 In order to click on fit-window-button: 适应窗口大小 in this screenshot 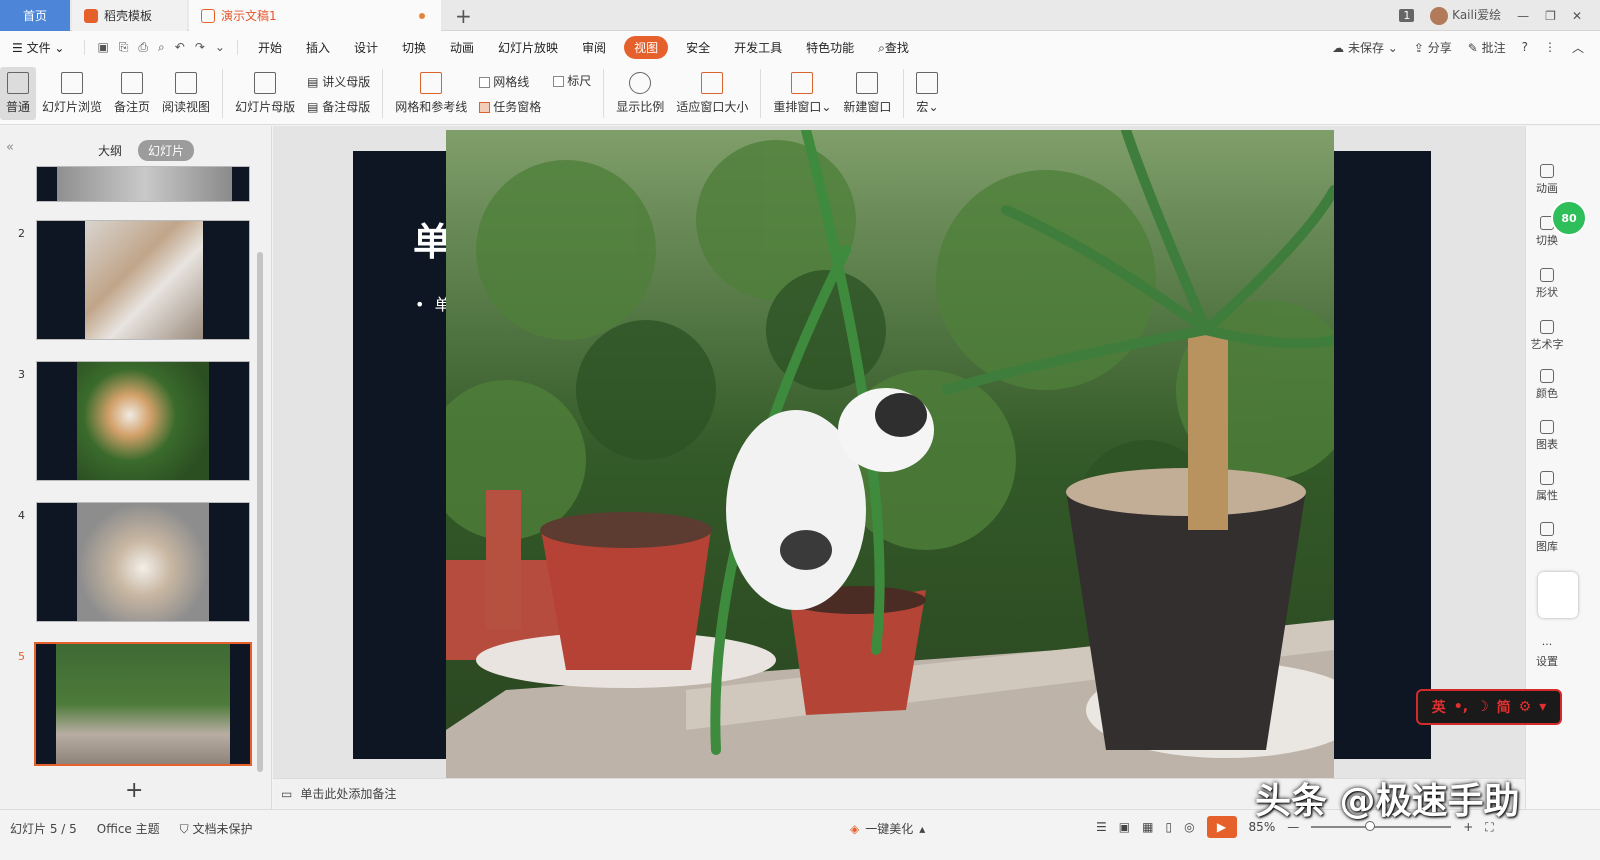, I will do `click(712, 93)`.